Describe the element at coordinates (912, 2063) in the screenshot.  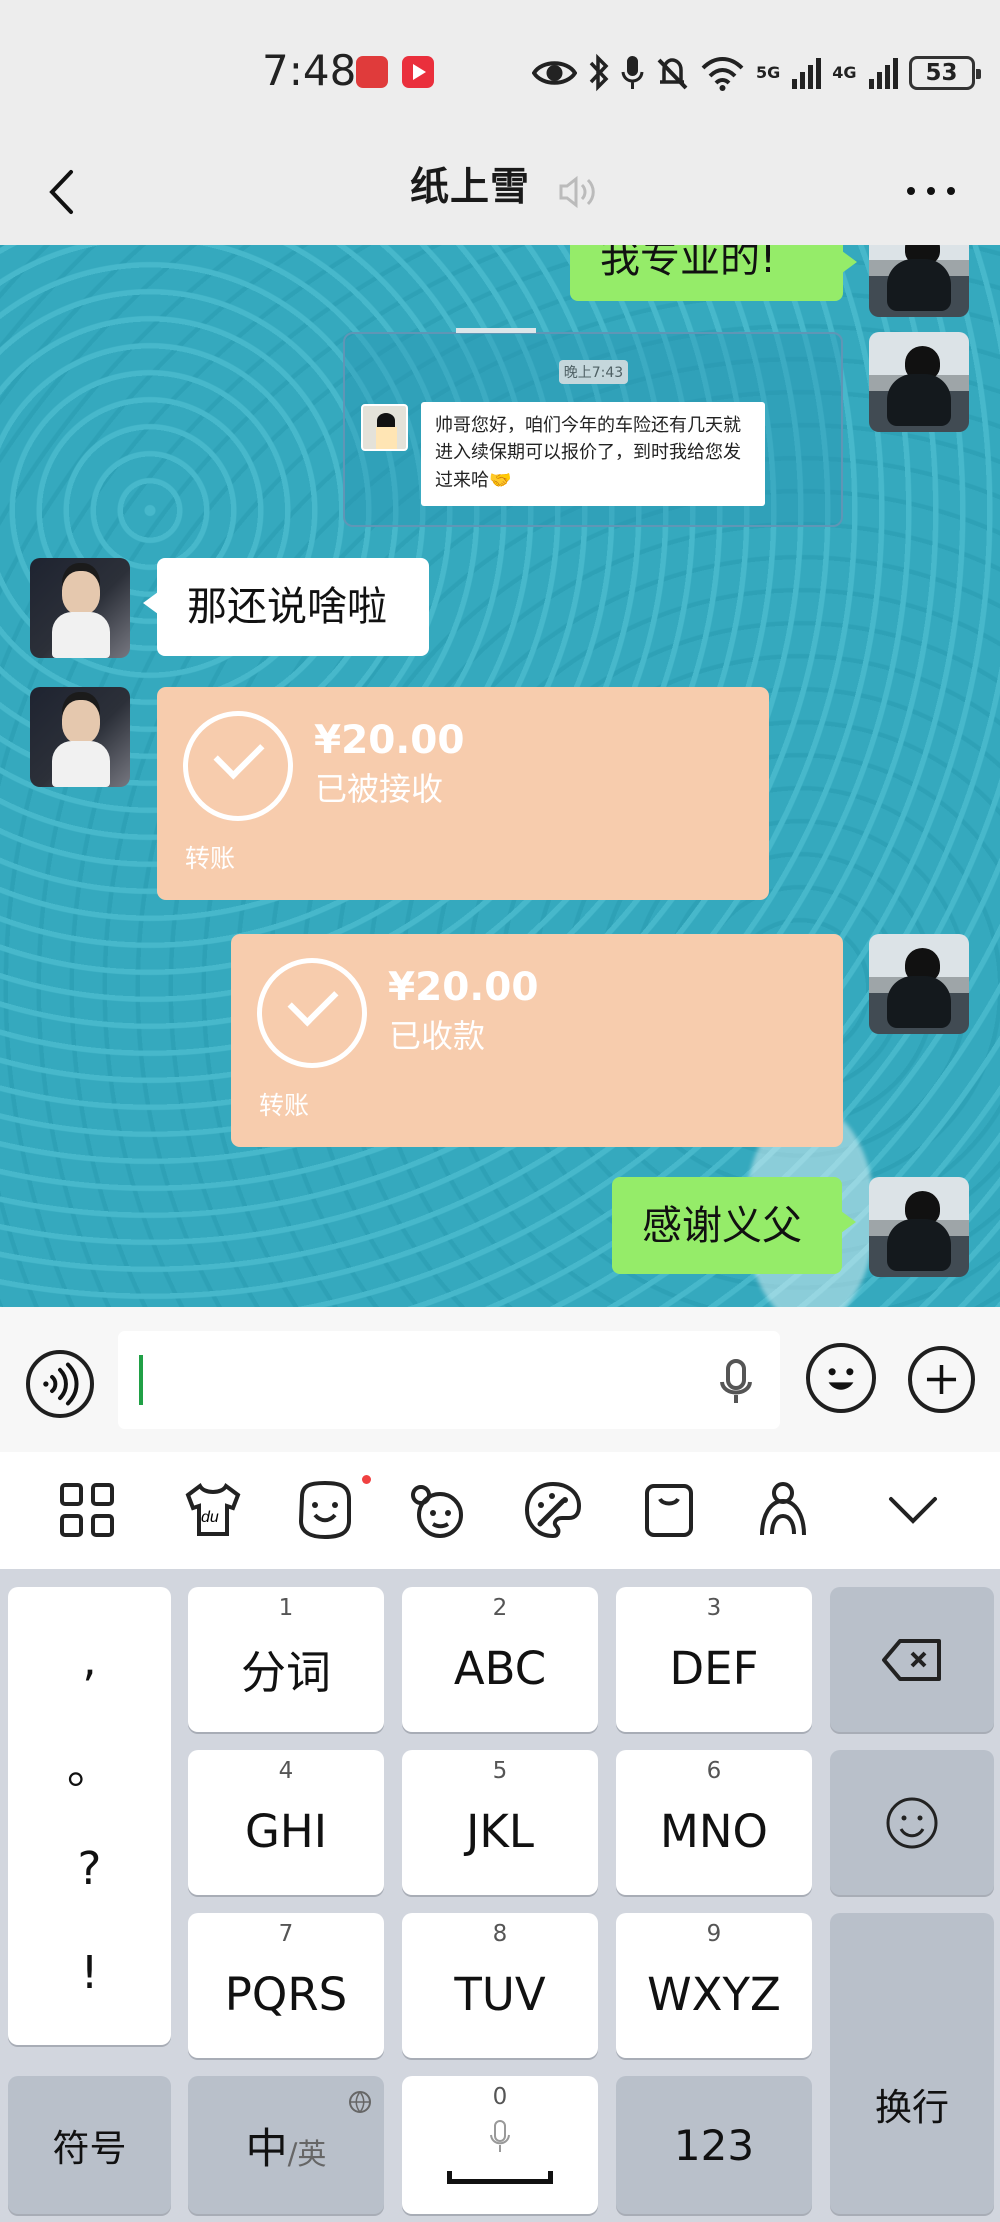
I see `newline-key: 换行` at that location.